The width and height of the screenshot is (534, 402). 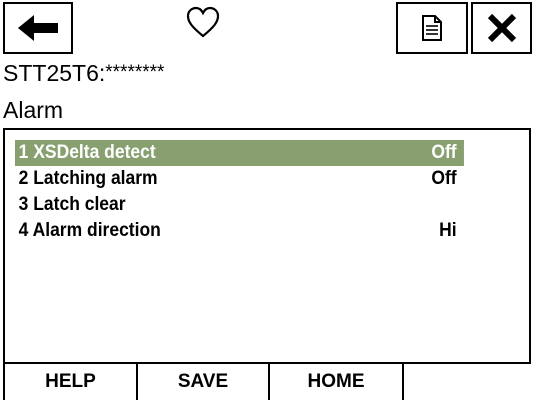 I want to click on menu-item-label: 1 XSDelta detect, so click(x=87, y=152).